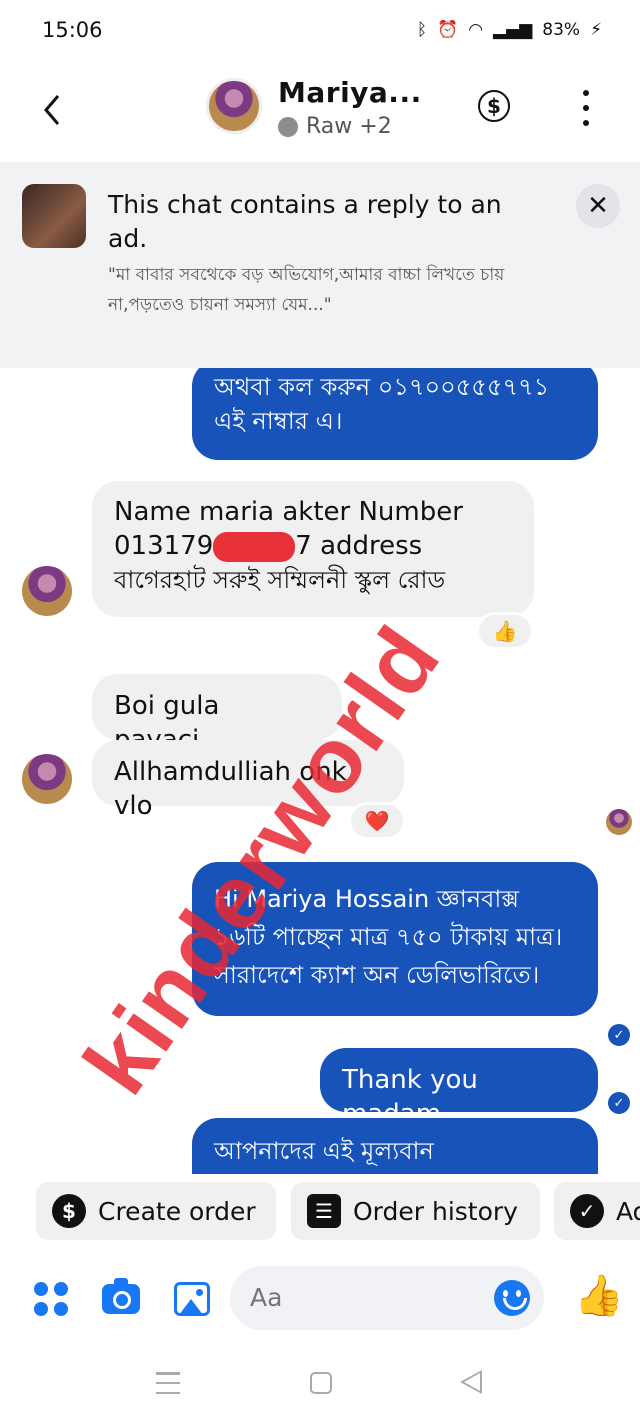 The image size is (640, 1422). Describe the element at coordinates (471, 1382) in the screenshot. I see `nav-back-icon` at that location.